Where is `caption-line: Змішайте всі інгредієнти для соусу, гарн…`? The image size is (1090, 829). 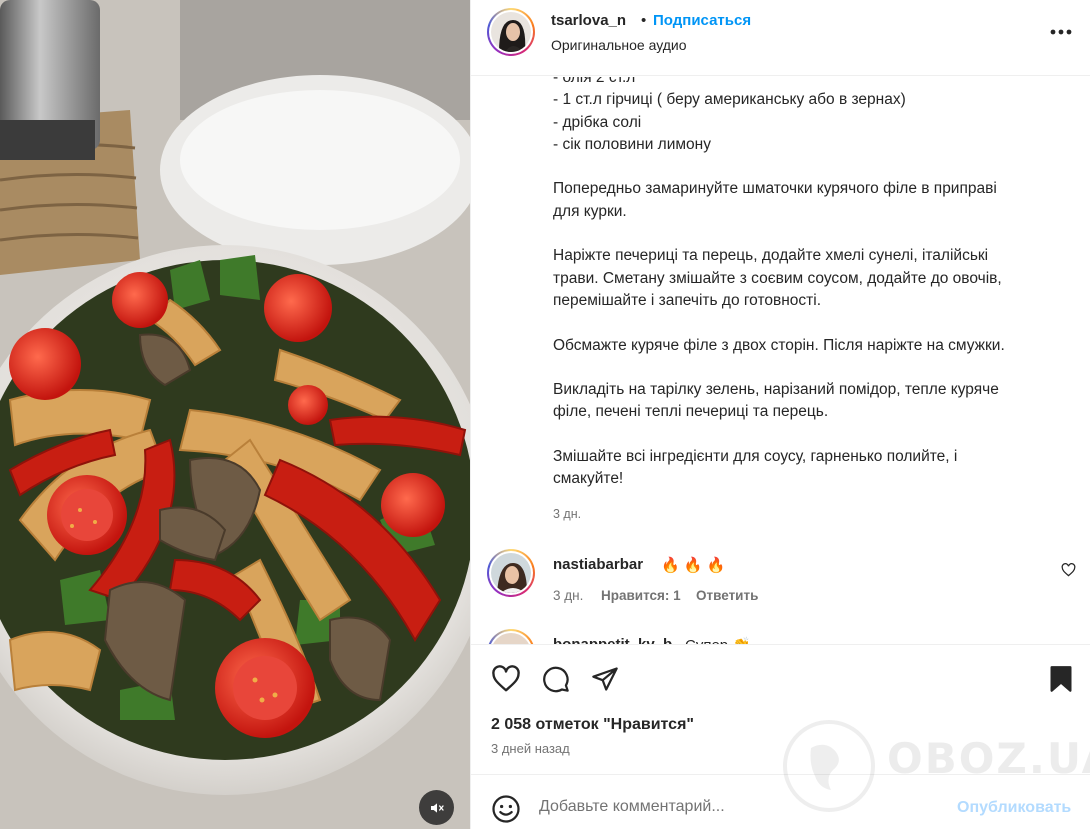
caption-line: Змішайте всі інгредієнти для соусу, гарн… is located at coordinates (755, 457).